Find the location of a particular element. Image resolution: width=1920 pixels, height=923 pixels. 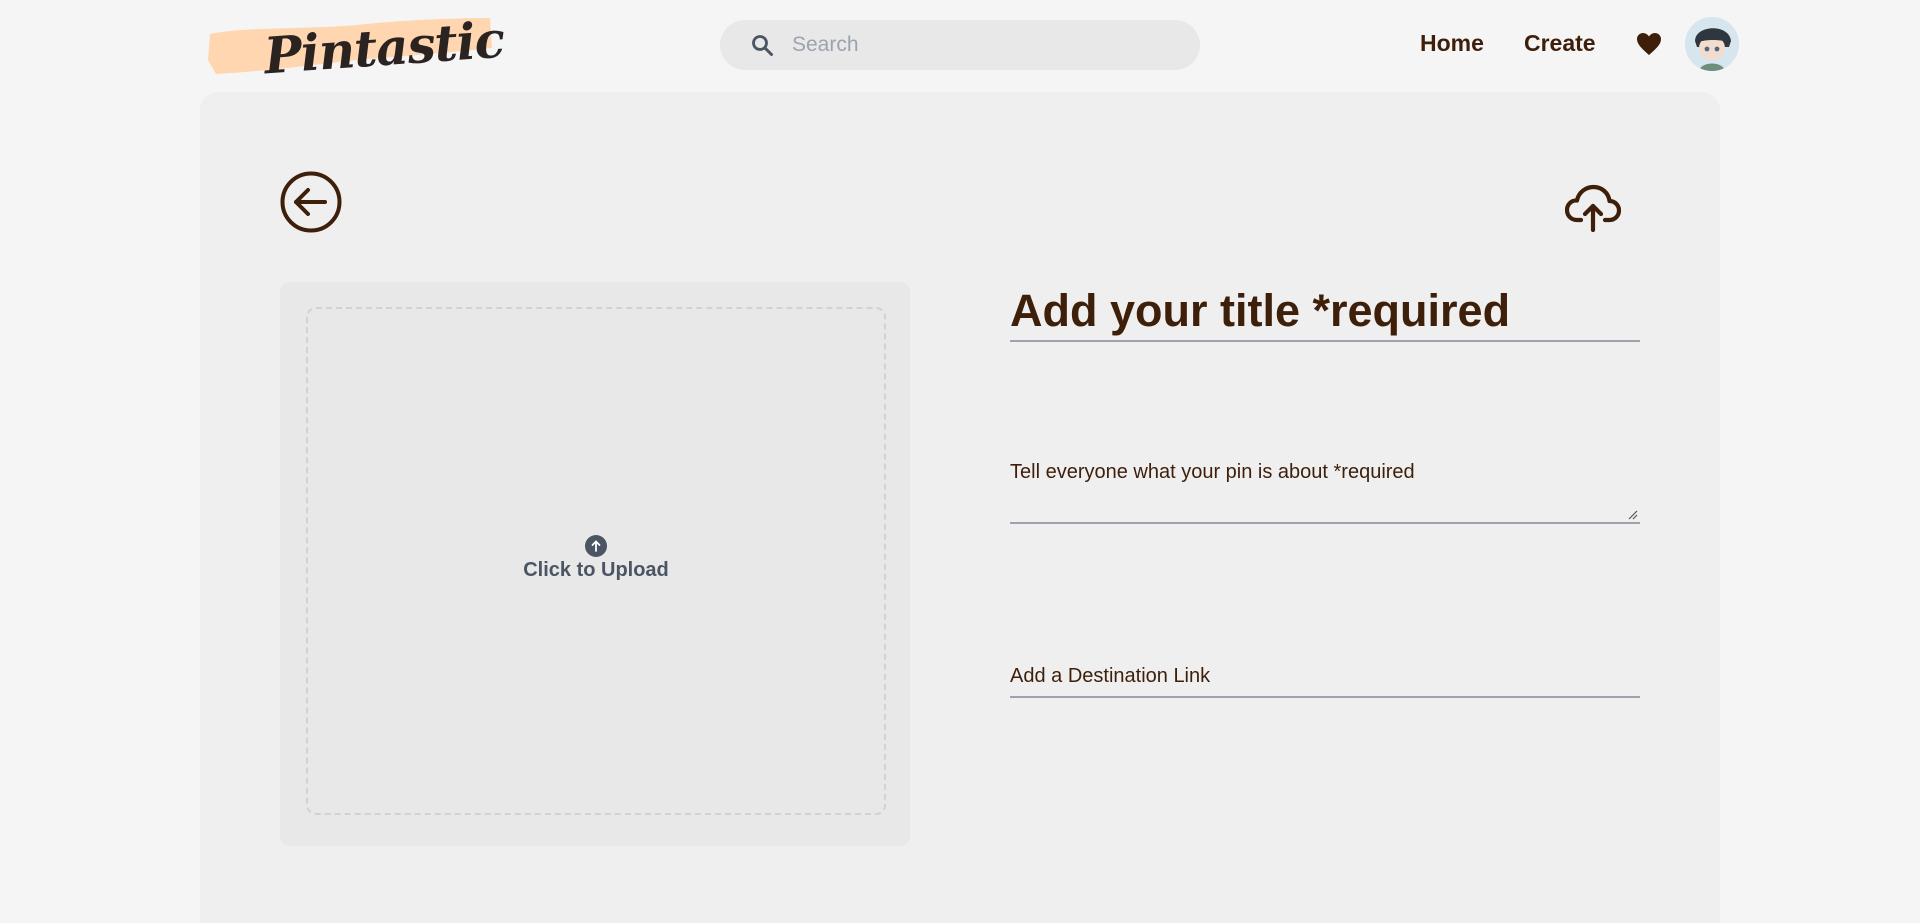

top-navbar: Pintastic Home Create is located at coordinates (960, 45).